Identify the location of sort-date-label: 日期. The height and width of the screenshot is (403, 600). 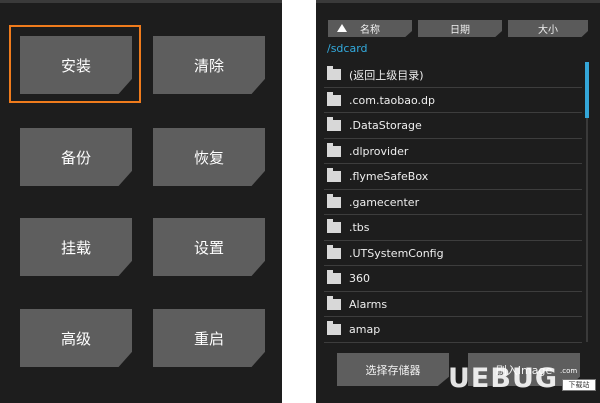
(460, 30).